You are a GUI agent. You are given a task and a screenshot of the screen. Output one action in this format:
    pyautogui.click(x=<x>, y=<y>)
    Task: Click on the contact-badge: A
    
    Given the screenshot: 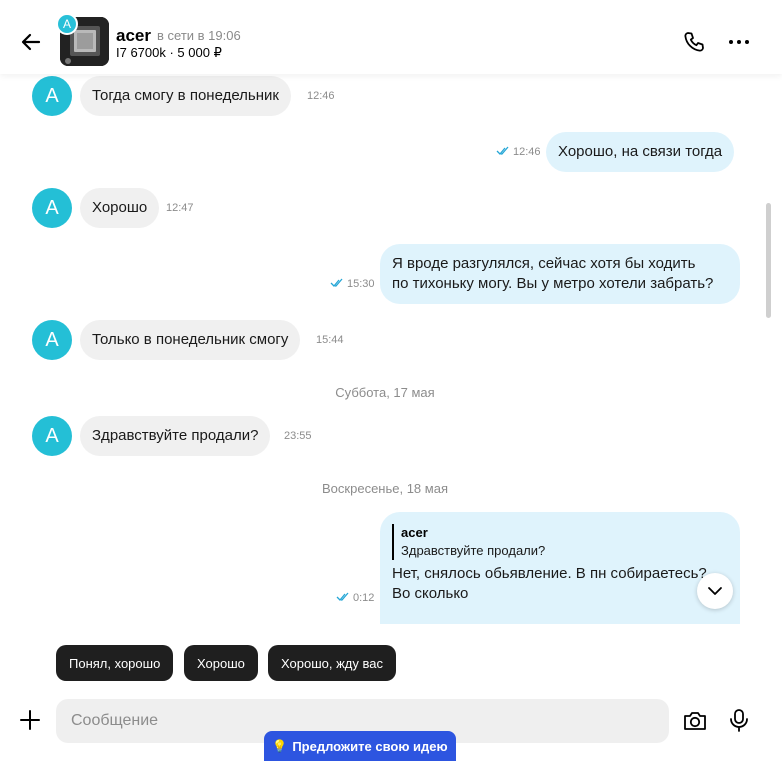 What is the action you would take?
    pyautogui.click(x=67, y=24)
    